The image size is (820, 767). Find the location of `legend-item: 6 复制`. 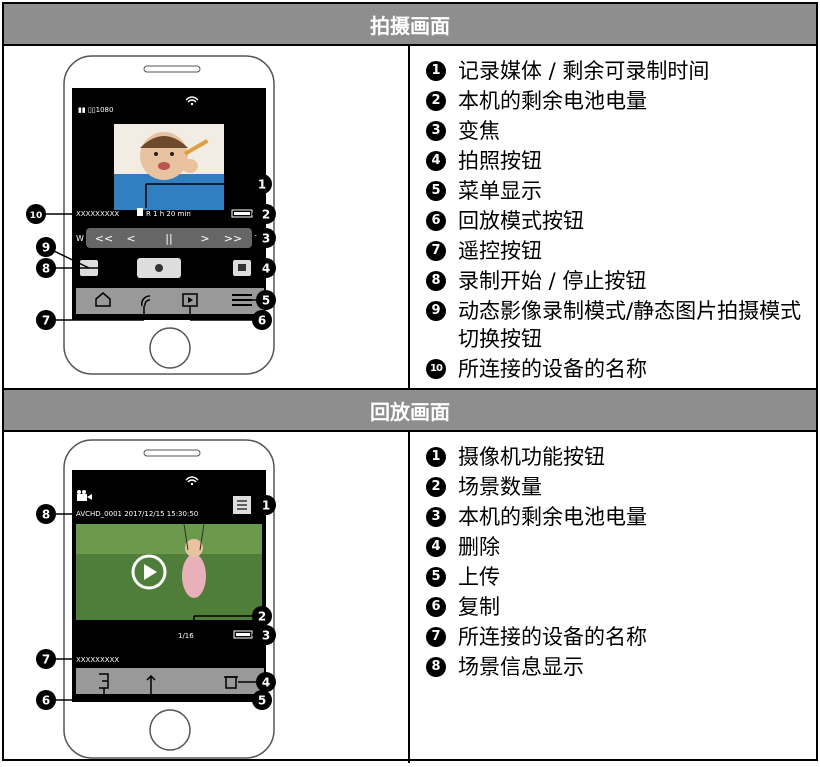

legend-item: 6 复制 is located at coordinates (536, 607).